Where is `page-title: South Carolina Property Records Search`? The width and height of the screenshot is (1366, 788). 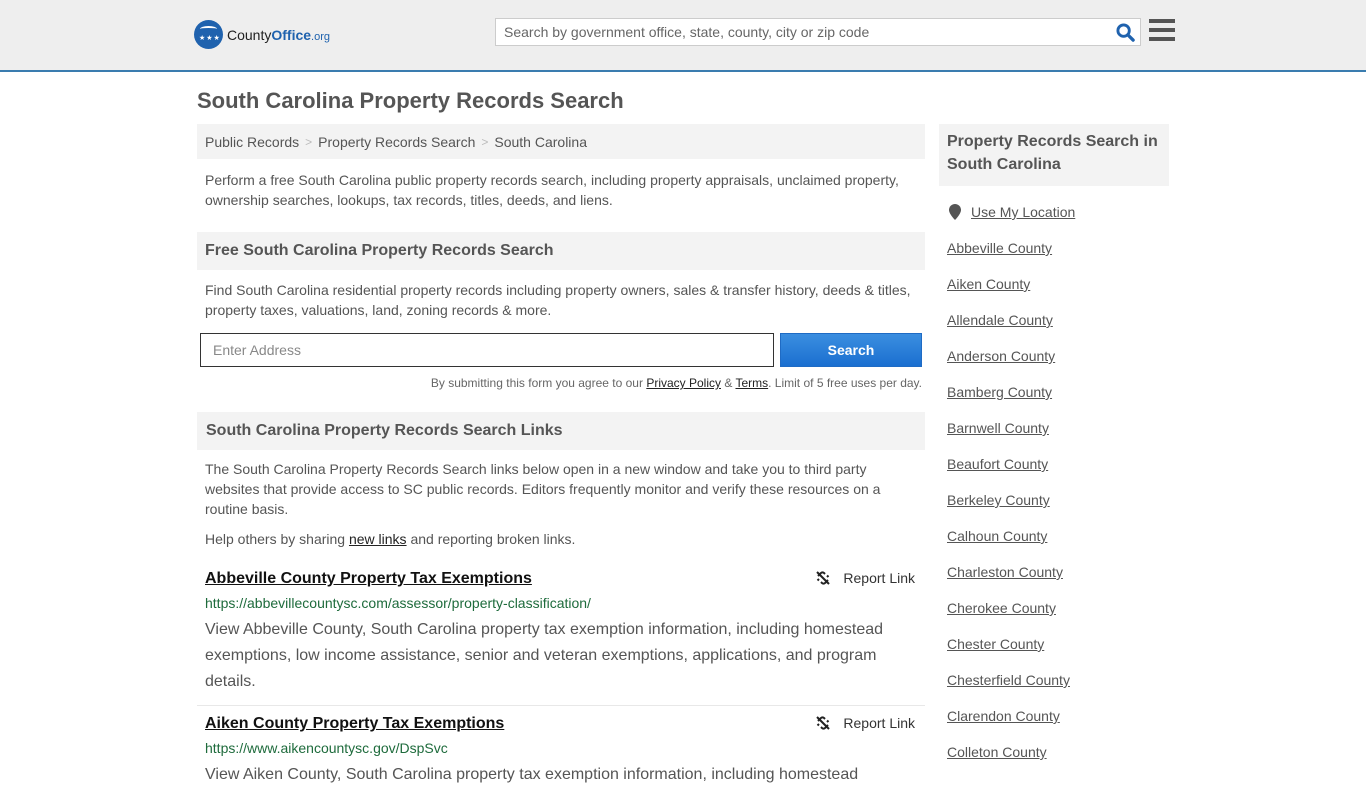 page-title: South Carolina Property Records Search is located at coordinates (410, 100).